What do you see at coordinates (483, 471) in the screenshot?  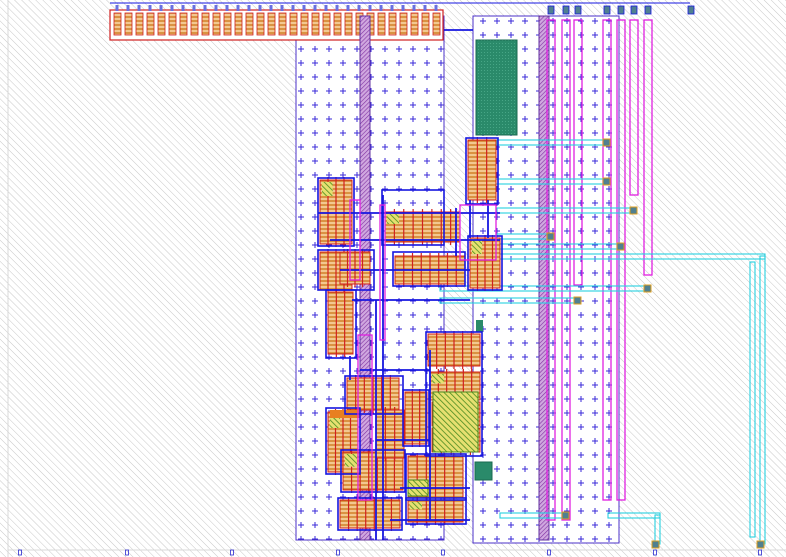 I see `teal-pad-small` at bounding box center [483, 471].